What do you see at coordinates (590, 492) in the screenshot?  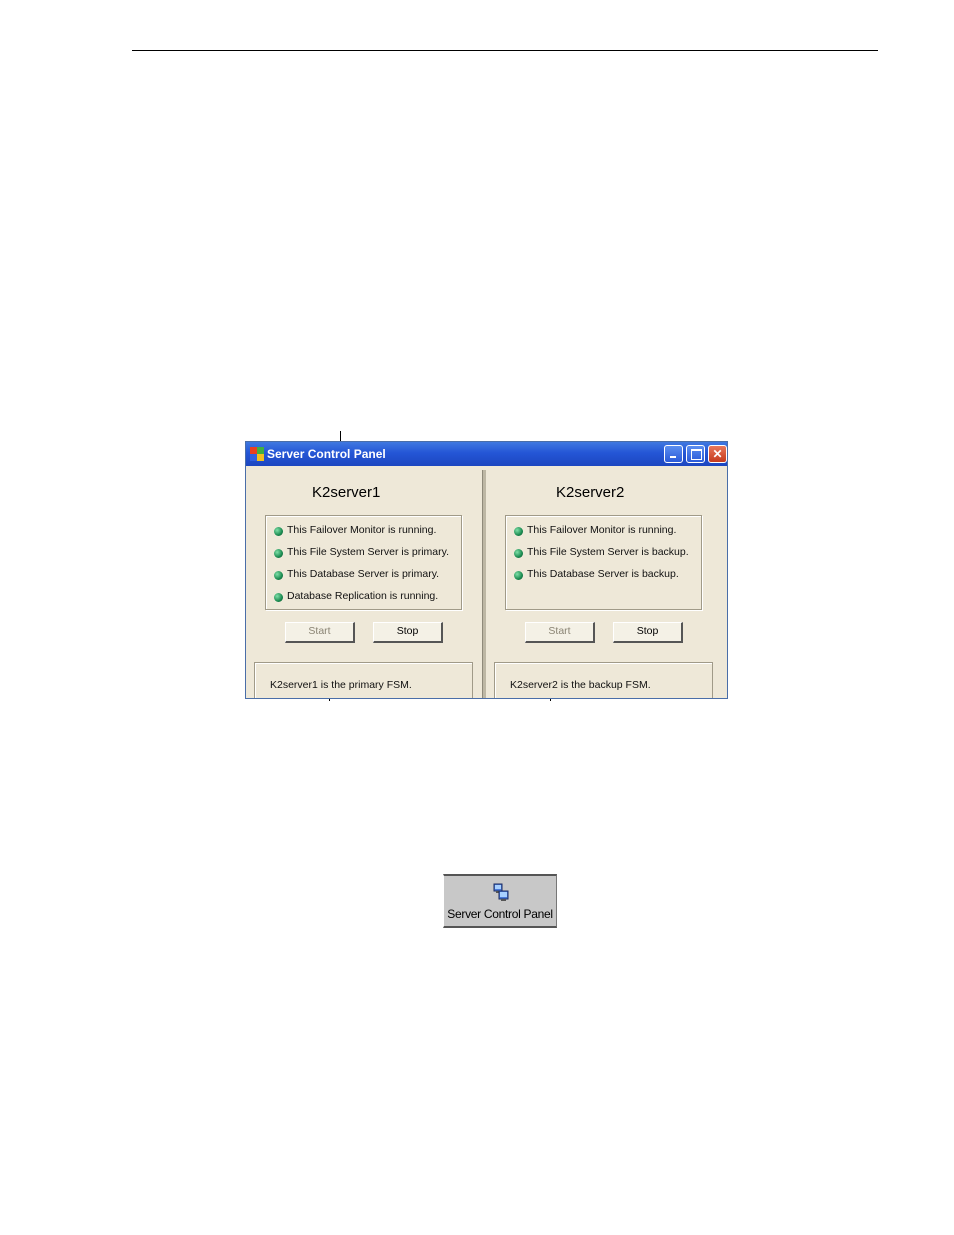 I see `server-name: K2server2` at bounding box center [590, 492].